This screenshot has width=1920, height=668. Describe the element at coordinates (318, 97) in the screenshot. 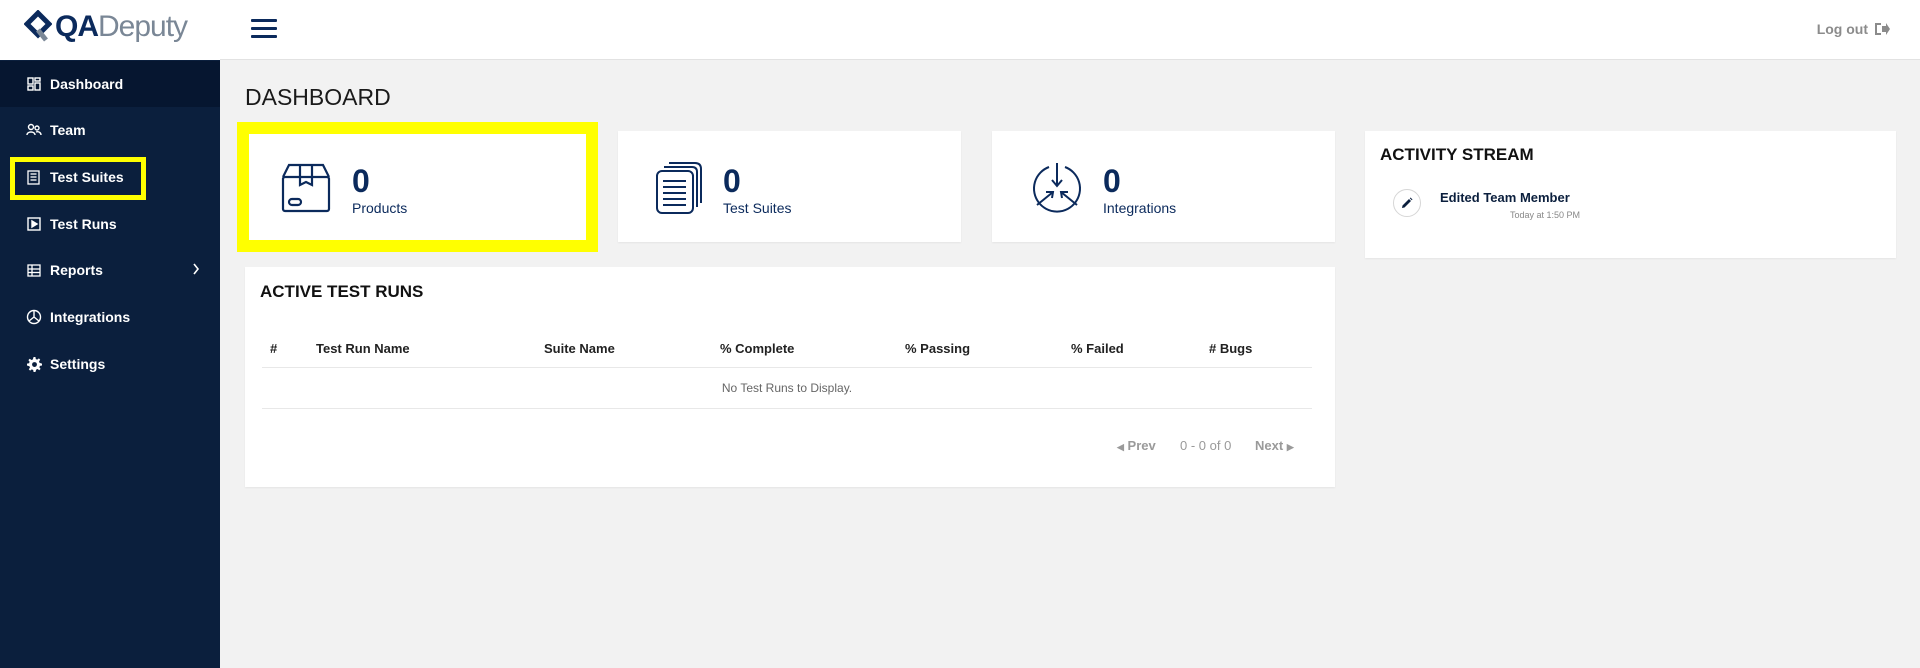

I see `page-title: DASHBOARD` at that location.